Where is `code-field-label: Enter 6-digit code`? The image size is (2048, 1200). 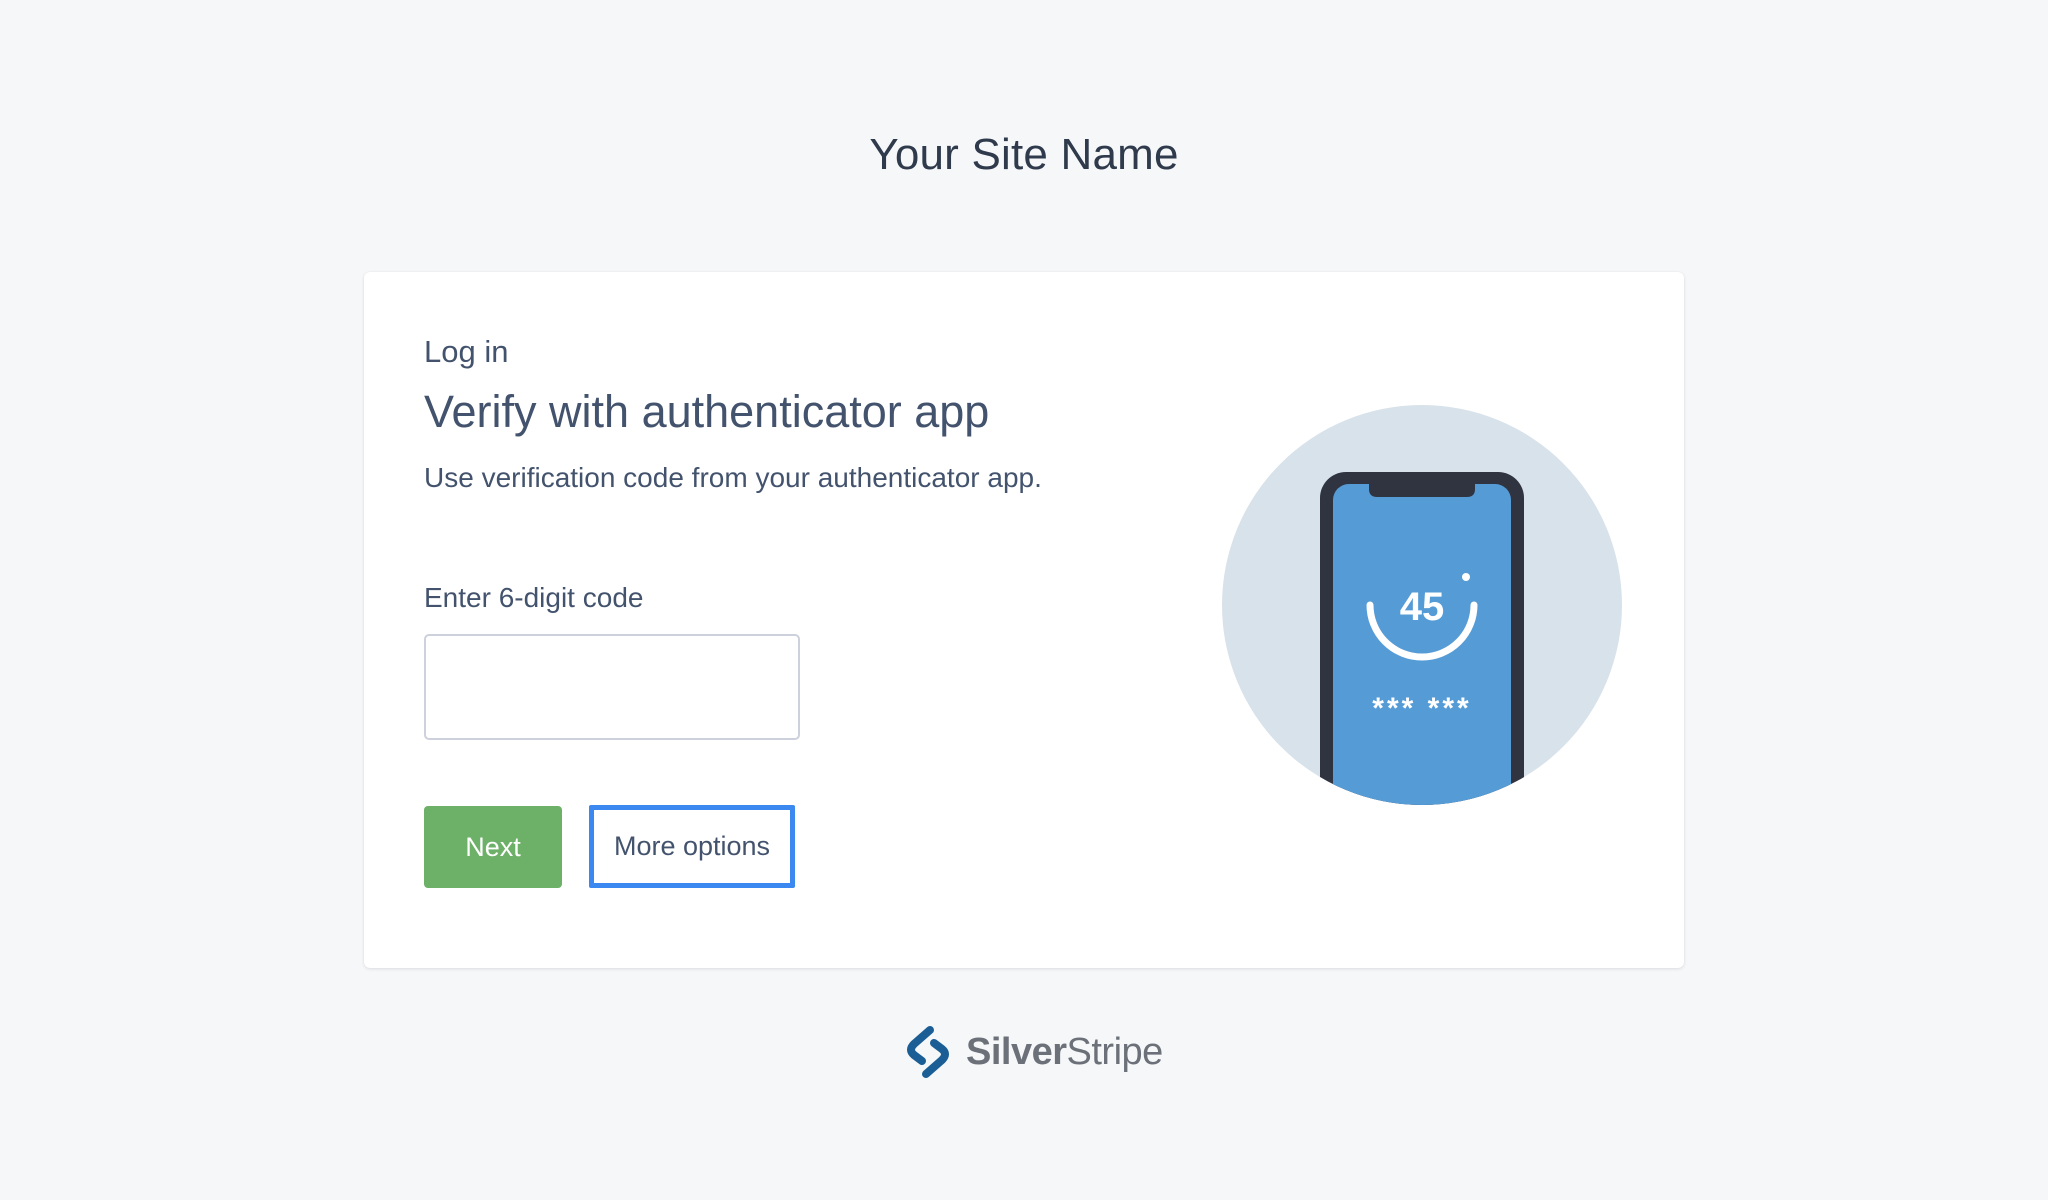
code-field-label: Enter 6-digit code is located at coordinates (534, 597).